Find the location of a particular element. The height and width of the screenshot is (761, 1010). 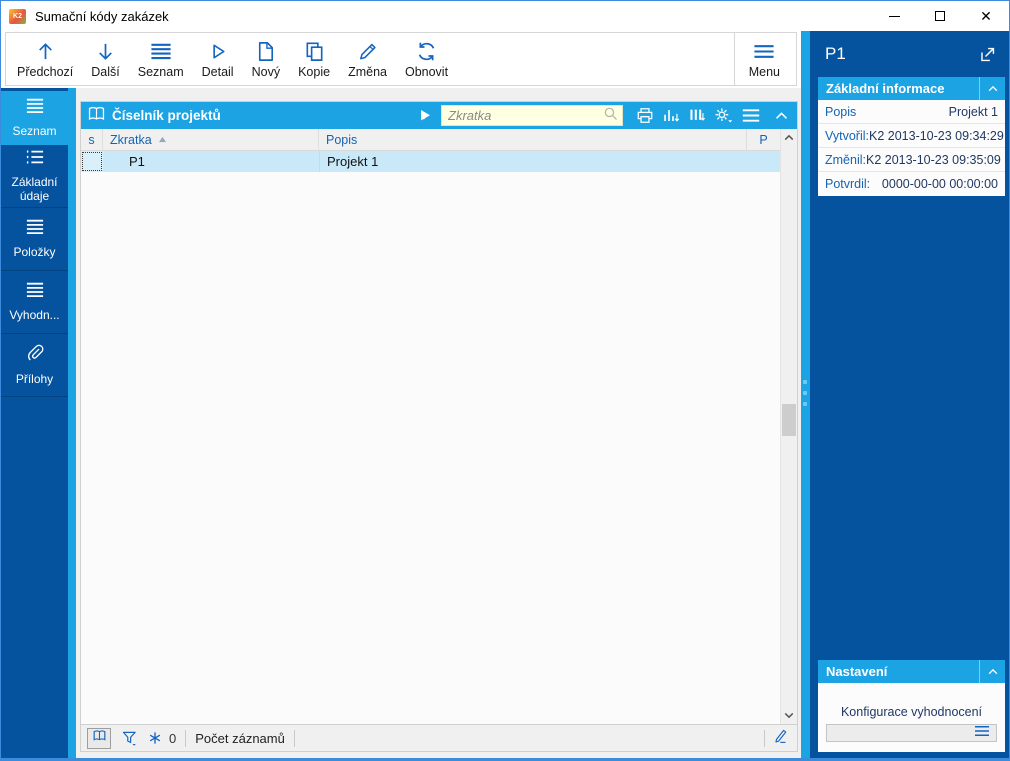

sidebar-item-label: Přílohy is located at coordinates (34, 379).